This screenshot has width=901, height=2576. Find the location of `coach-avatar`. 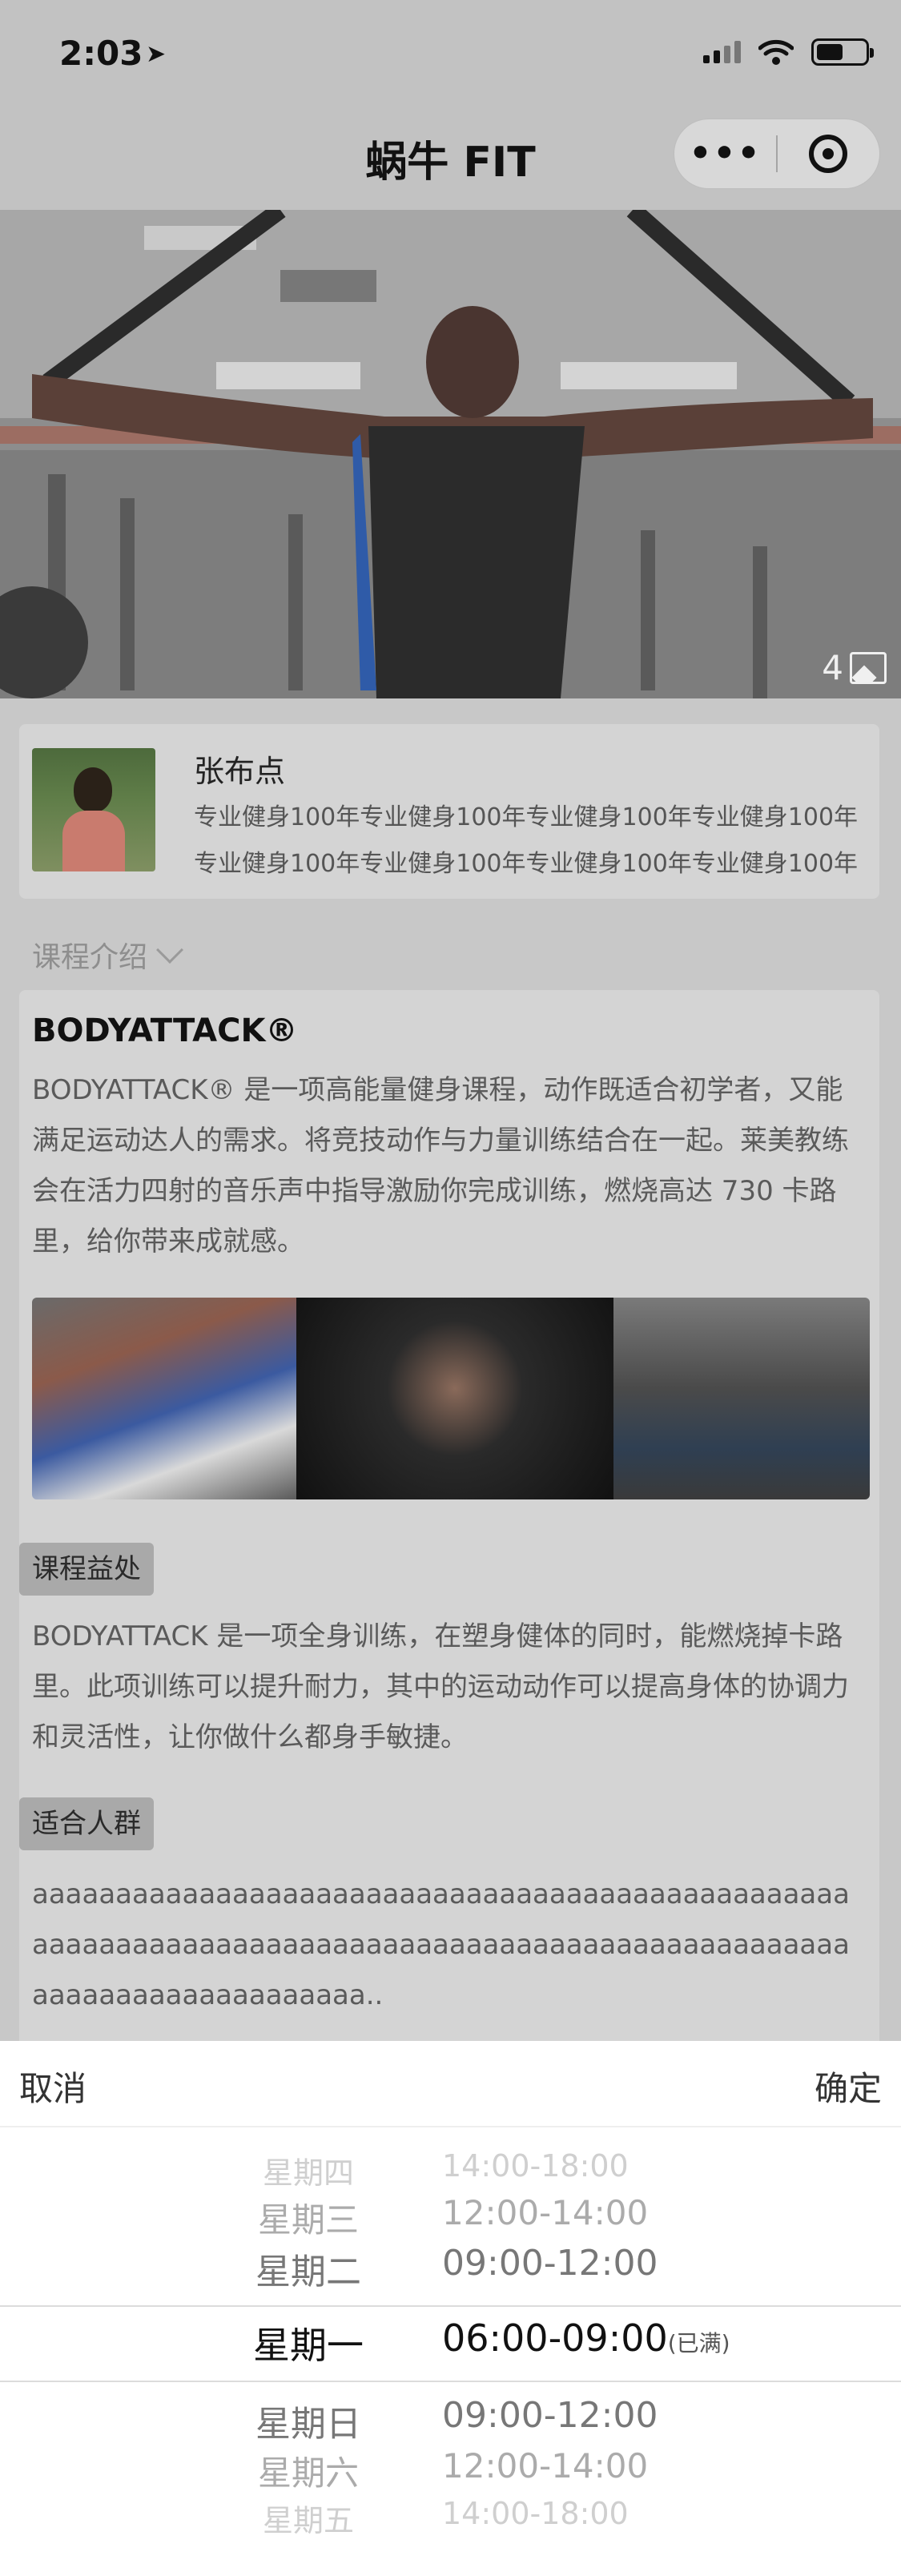

coach-avatar is located at coordinates (93, 809).